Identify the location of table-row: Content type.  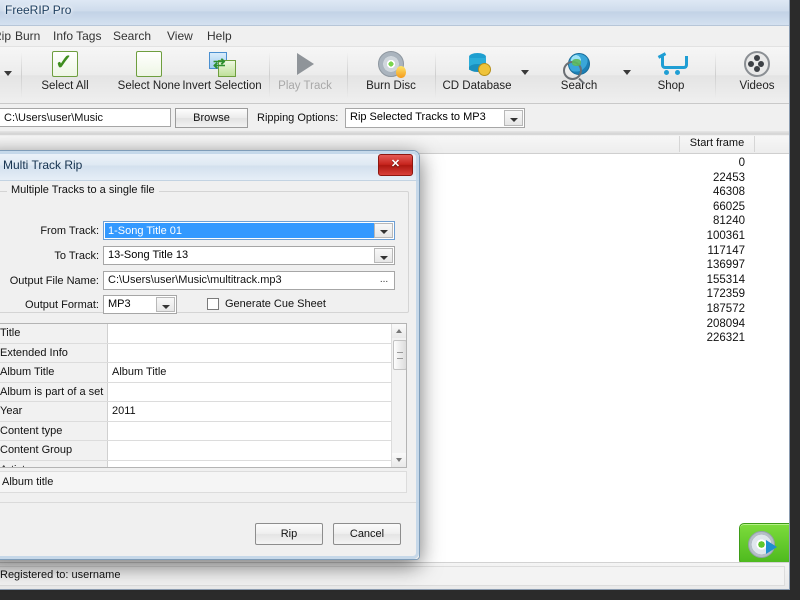
(203, 431).